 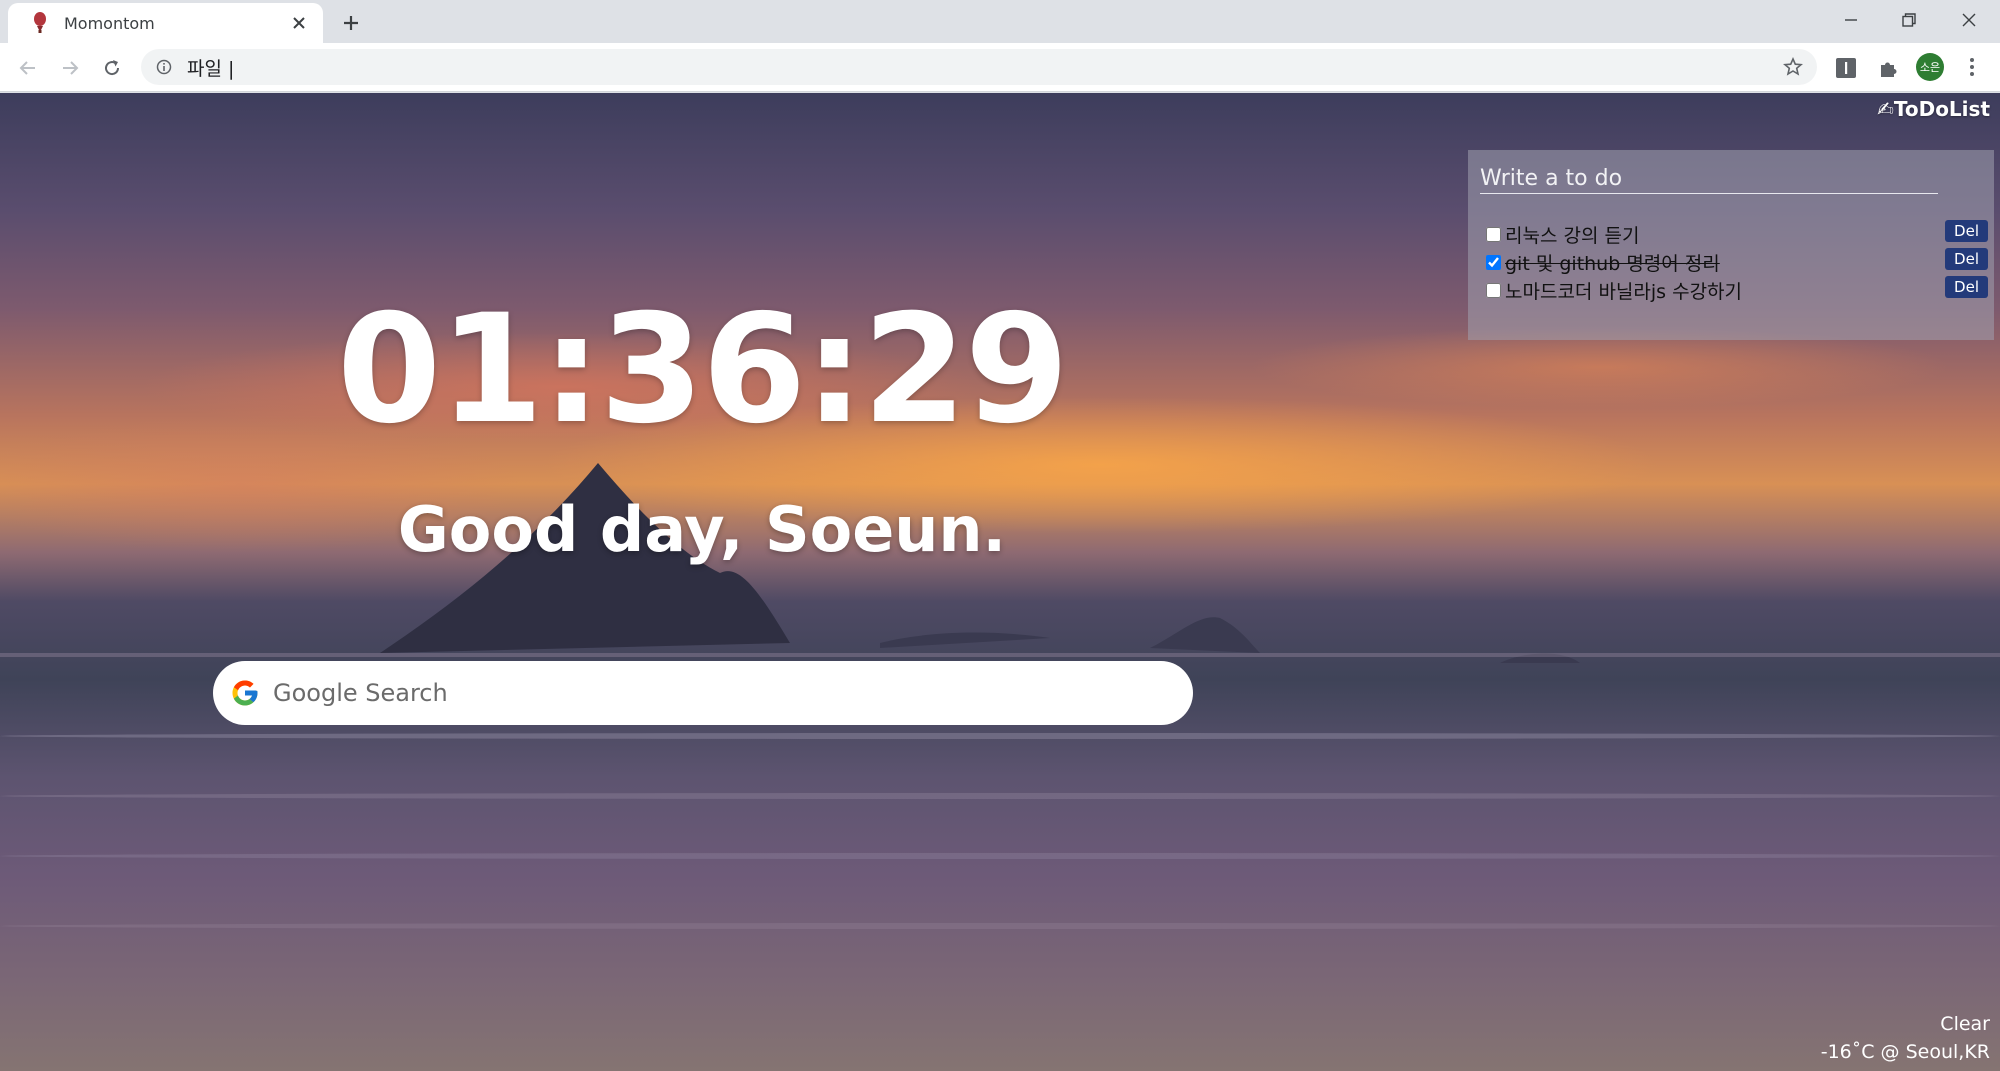 I want to click on puzzle-extensions-icon, so click(x=1888, y=68).